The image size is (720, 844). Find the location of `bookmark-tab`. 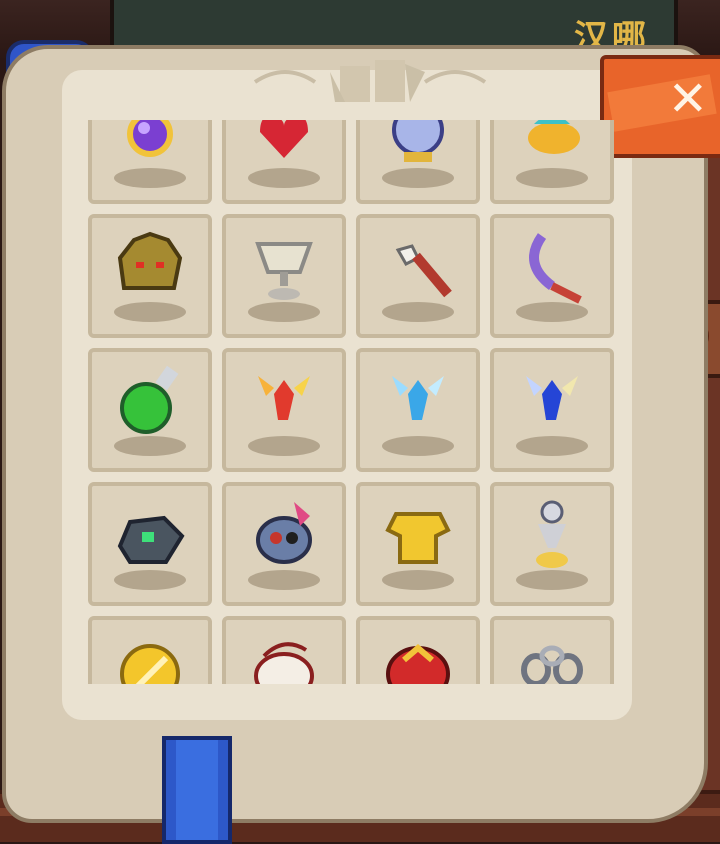

bookmark-tab is located at coordinates (197, 790).